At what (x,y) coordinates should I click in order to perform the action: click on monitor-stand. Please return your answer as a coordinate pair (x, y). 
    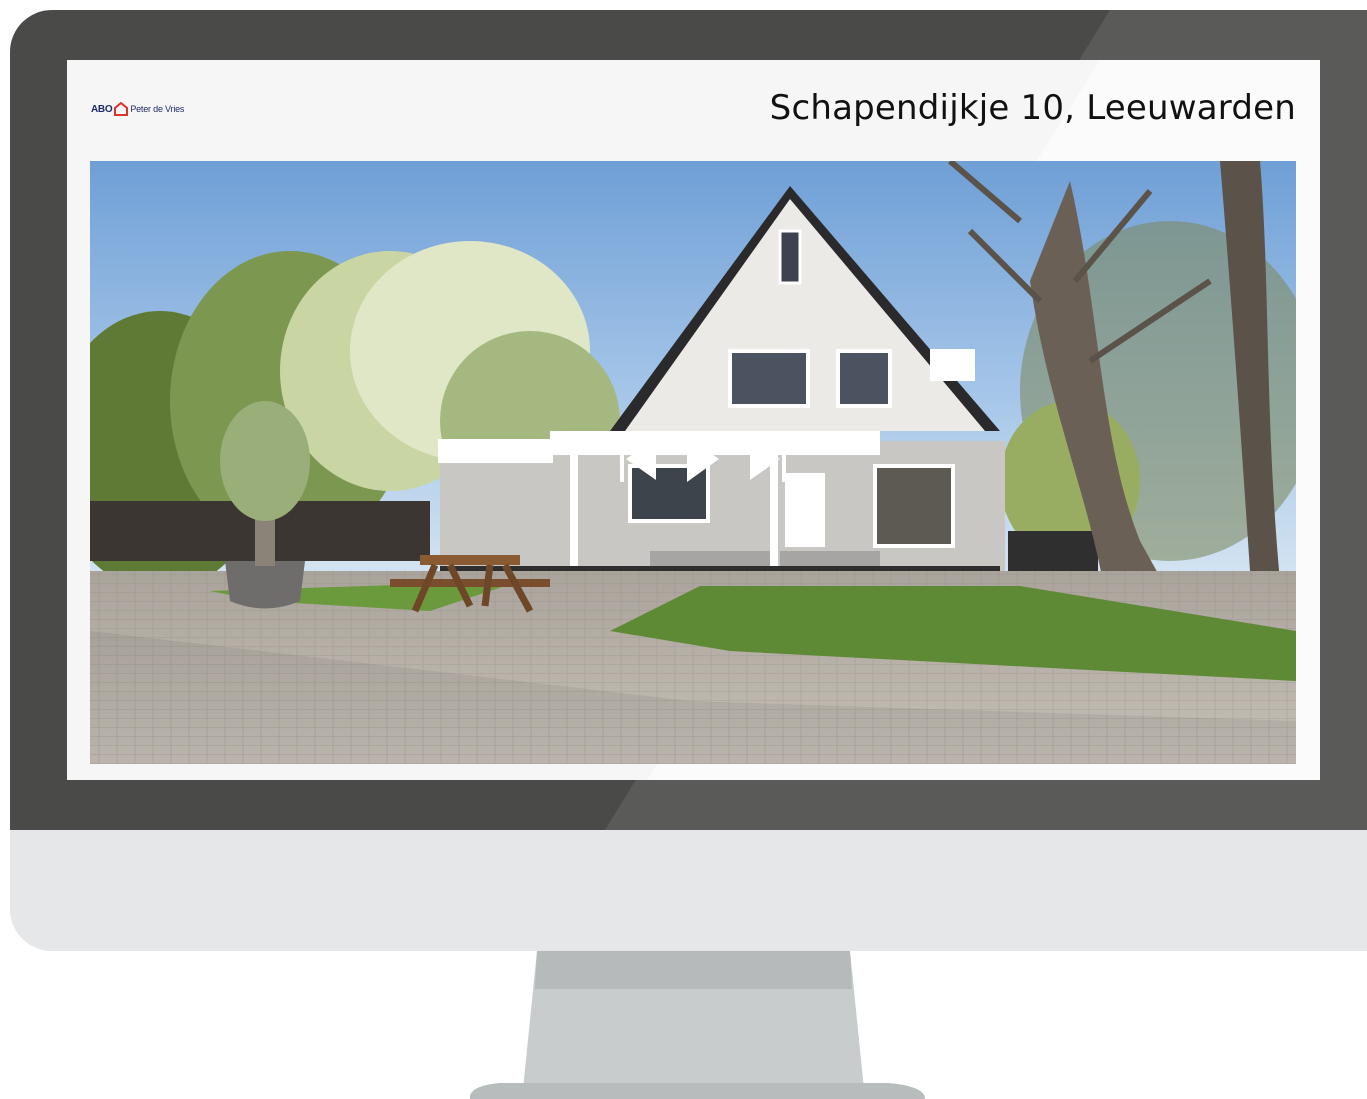
    Looking at the image, I should click on (697, 1025).